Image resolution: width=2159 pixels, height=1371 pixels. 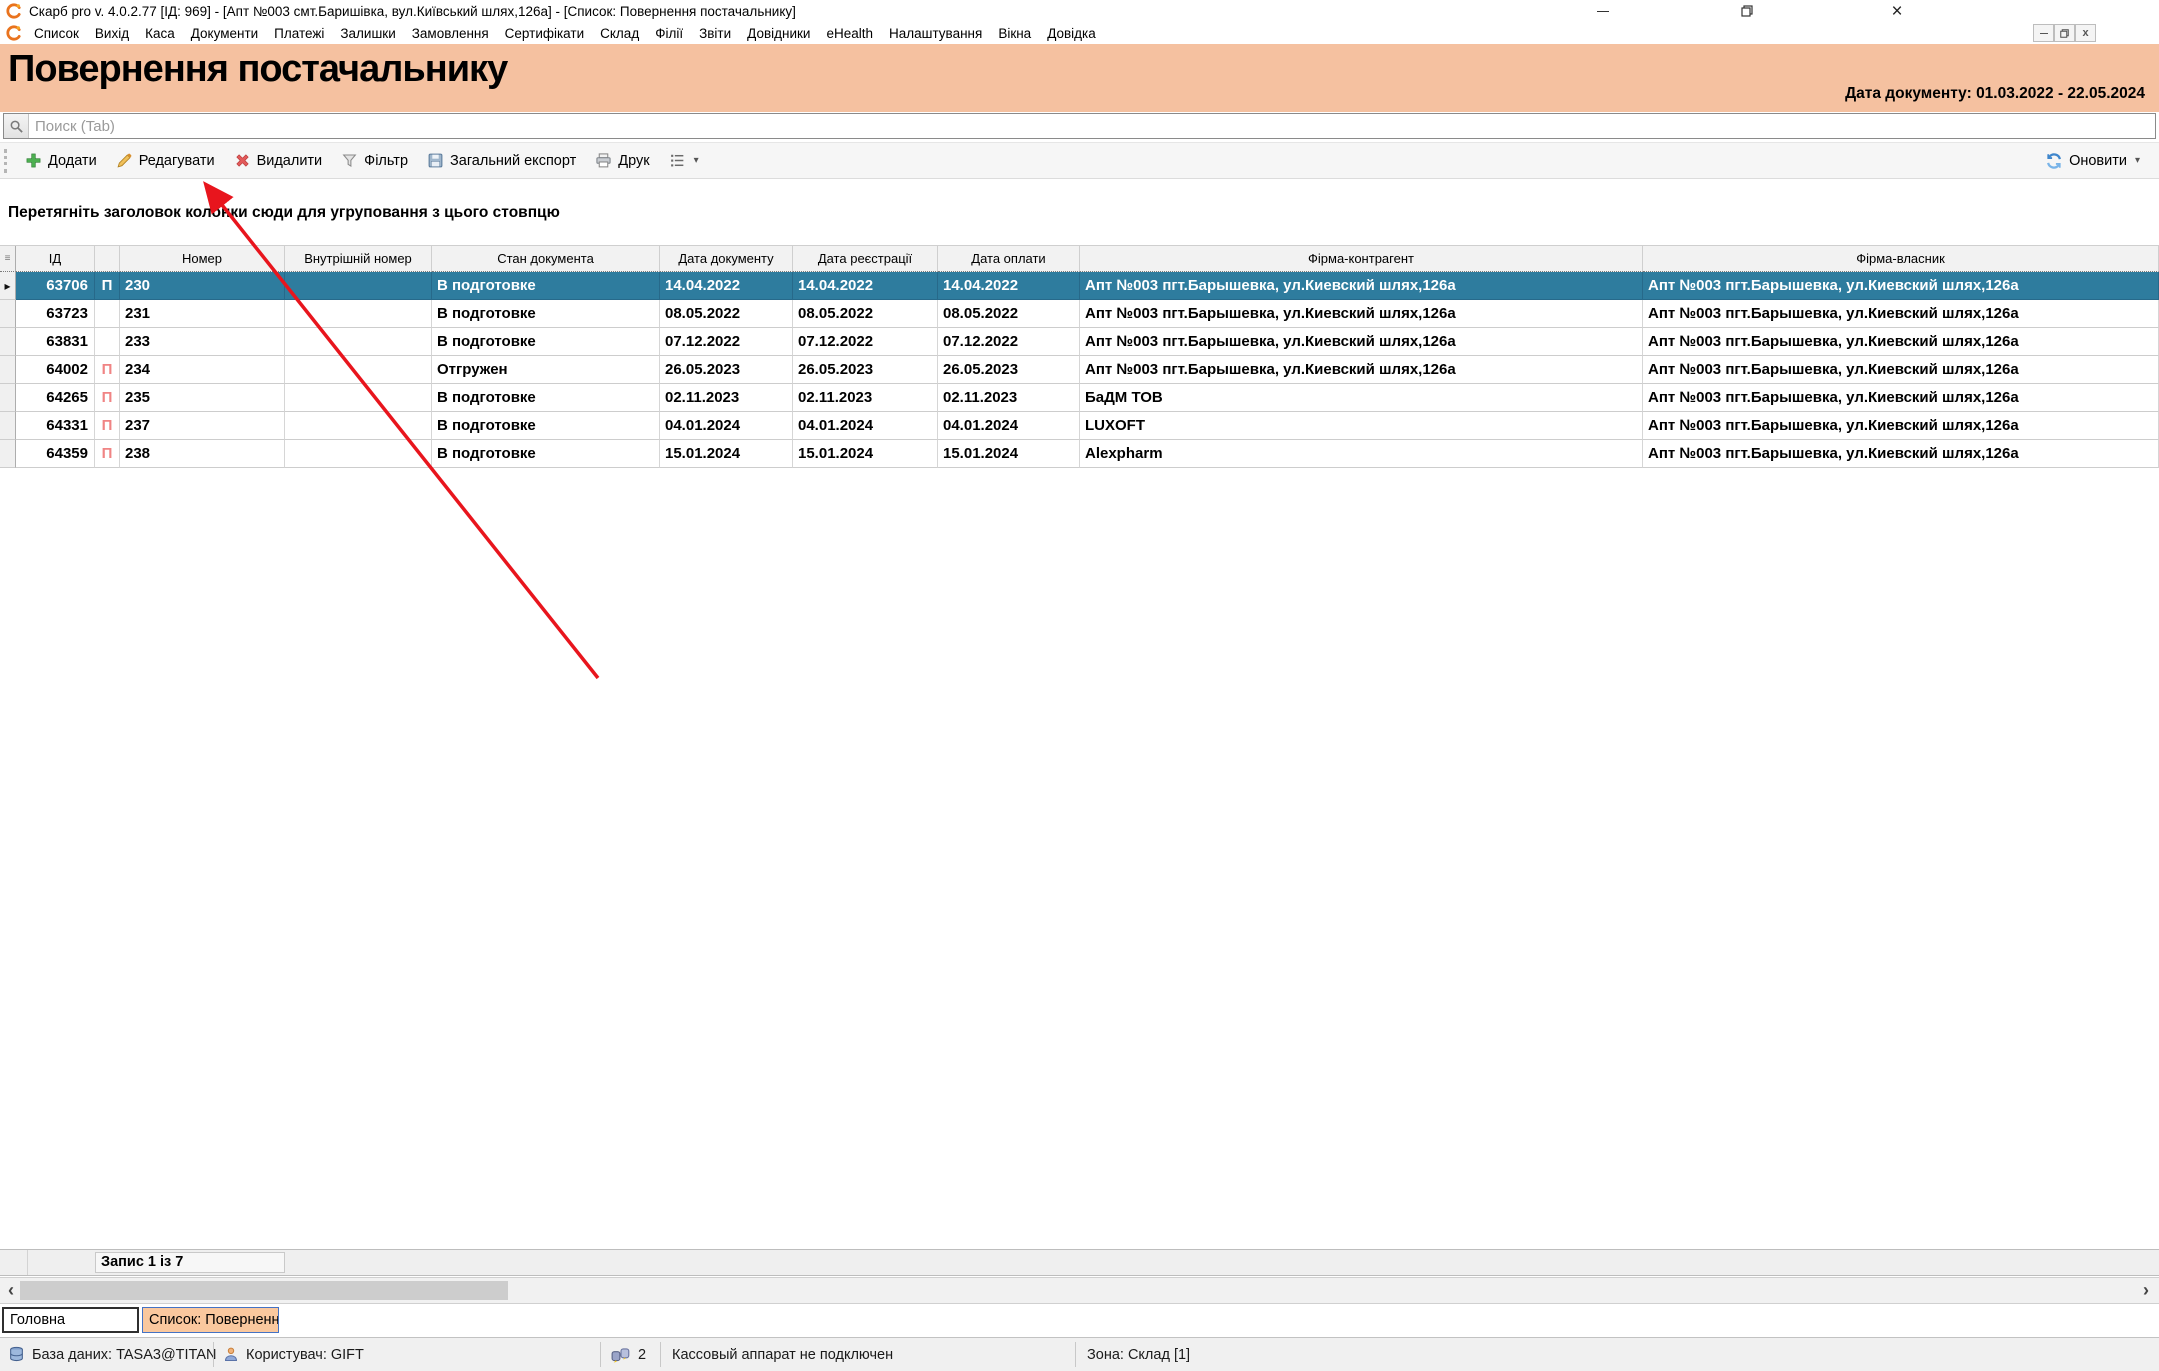 What do you see at coordinates (224, 33) in the screenshot?
I see `menu-item-4: Документи` at bounding box center [224, 33].